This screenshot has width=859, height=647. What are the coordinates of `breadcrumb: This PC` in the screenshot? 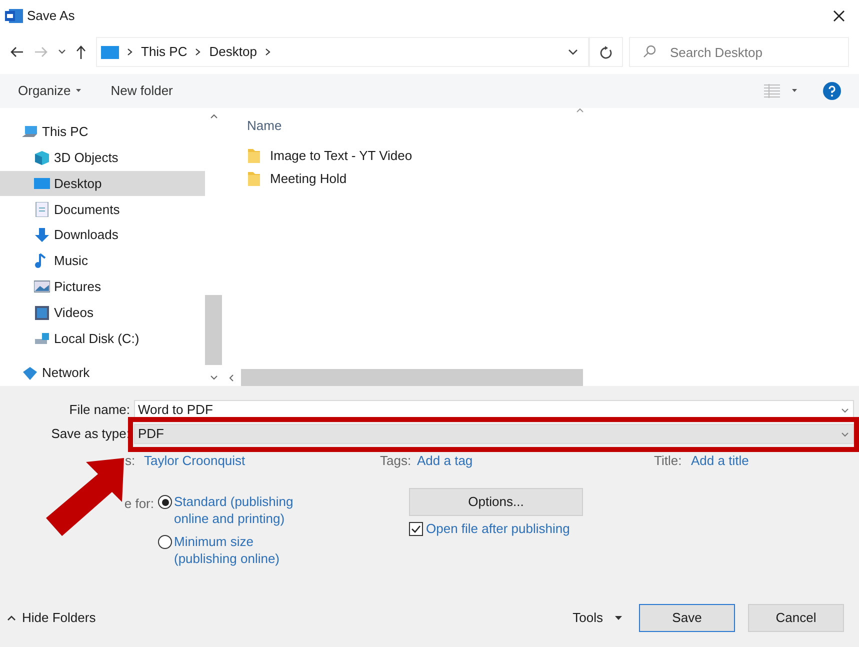 It's located at (164, 52).